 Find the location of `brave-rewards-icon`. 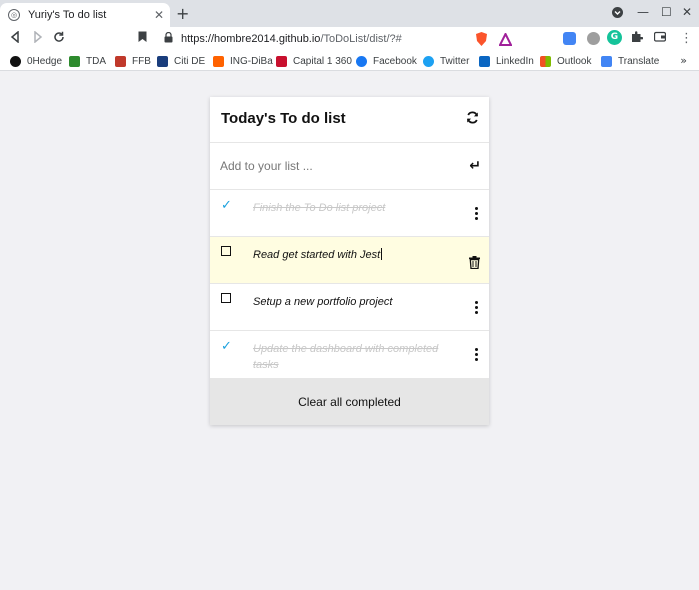

brave-rewards-icon is located at coordinates (505, 38).